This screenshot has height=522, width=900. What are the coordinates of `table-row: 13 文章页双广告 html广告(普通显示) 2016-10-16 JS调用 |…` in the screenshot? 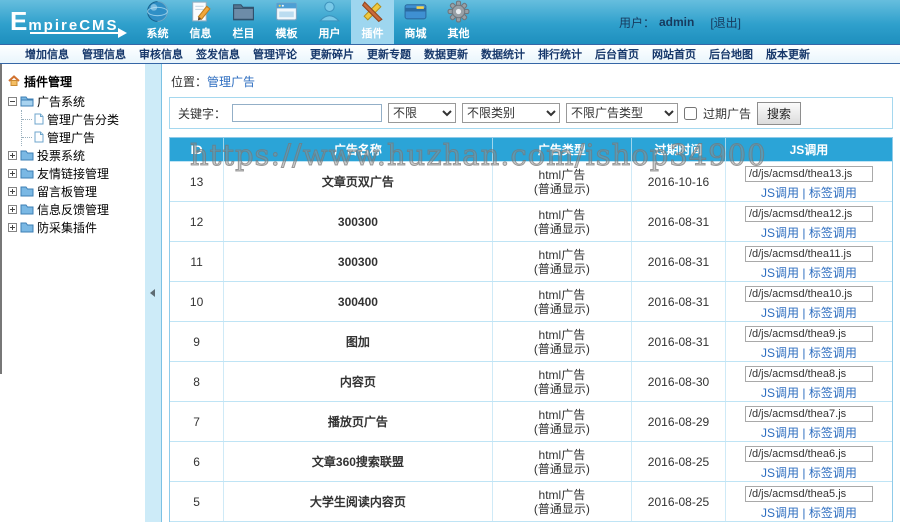 It's located at (531, 181).